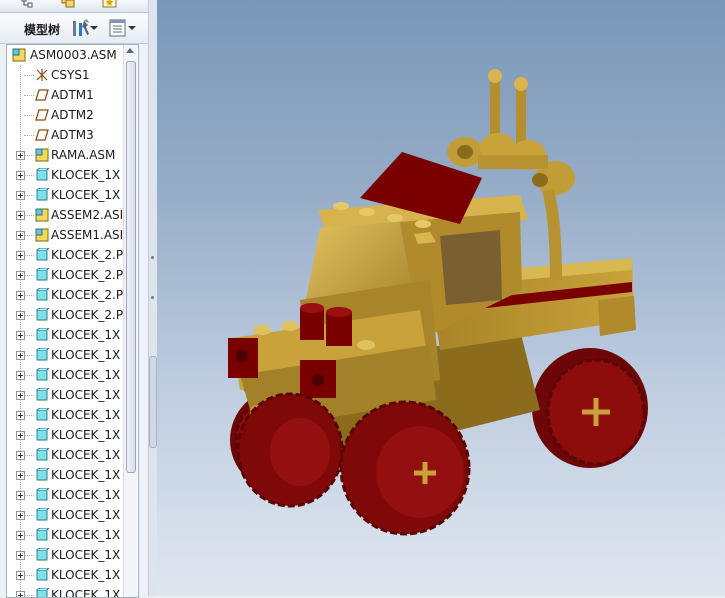 Image resolution: width=725 pixels, height=598 pixels. I want to click on tree-item-label: ADTM3, so click(72, 135).